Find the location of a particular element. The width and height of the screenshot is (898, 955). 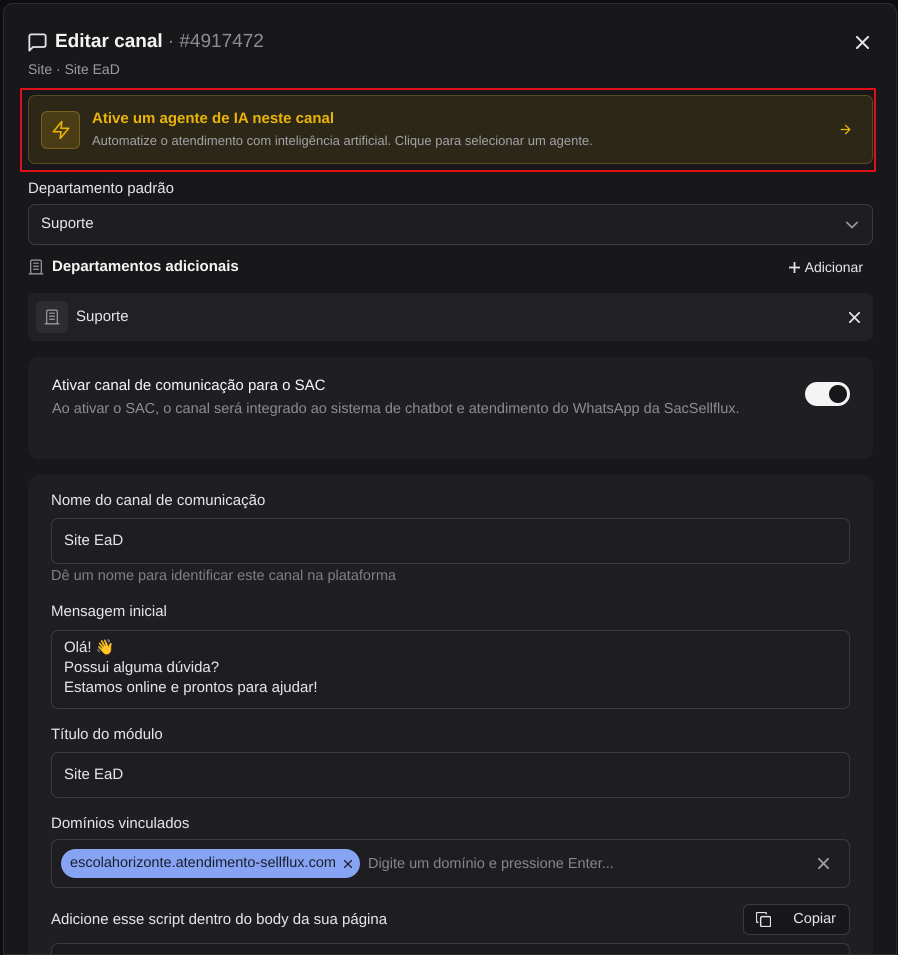

field-label: Departamento padrão is located at coordinates (101, 189).